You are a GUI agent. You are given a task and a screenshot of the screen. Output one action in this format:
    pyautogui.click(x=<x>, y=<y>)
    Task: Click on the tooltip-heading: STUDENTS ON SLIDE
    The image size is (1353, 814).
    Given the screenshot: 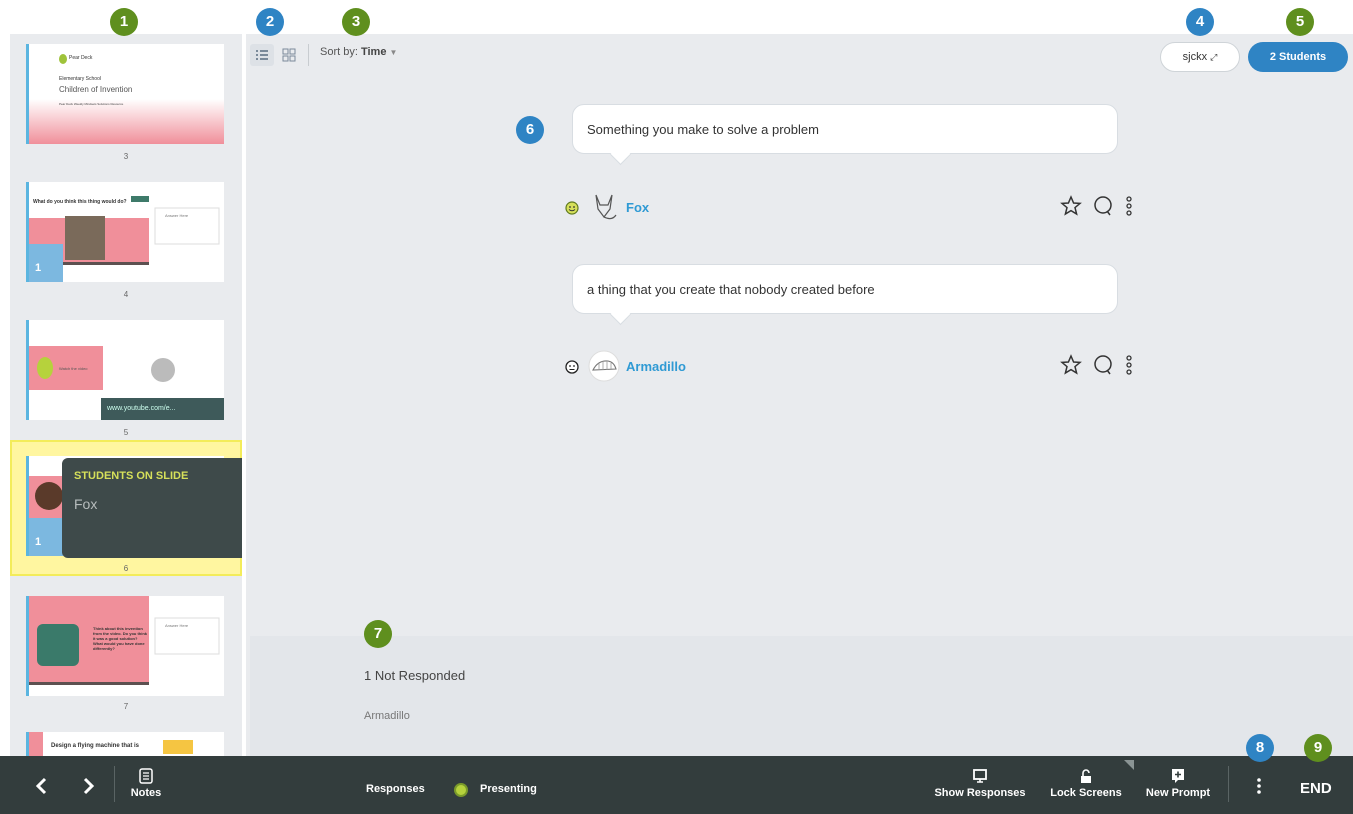 What is the action you would take?
    pyautogui.click(x=131, y=476)
    